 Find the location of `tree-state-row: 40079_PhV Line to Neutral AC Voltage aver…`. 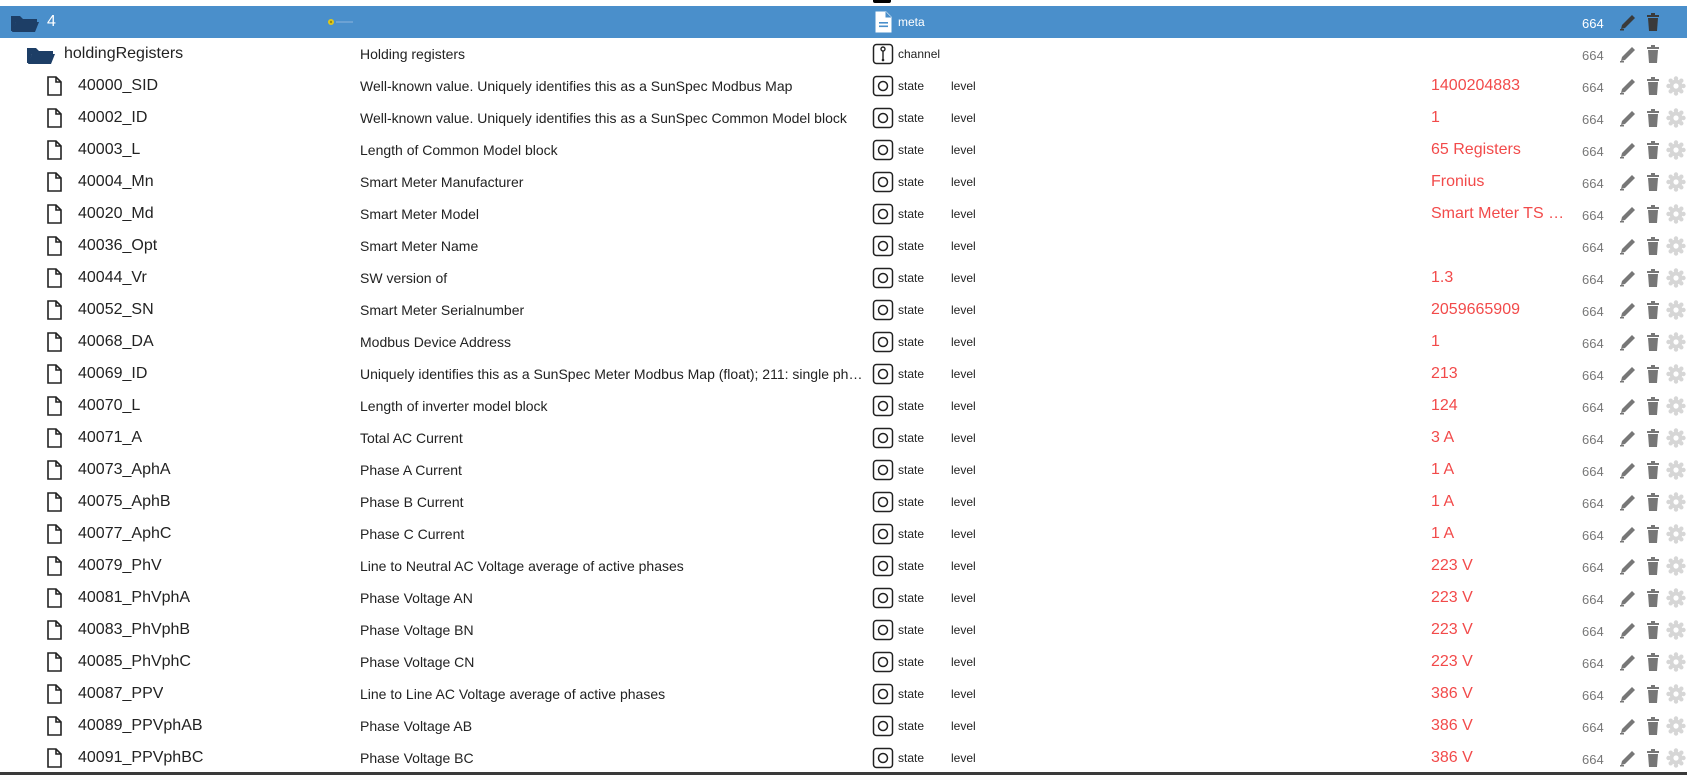

tree-state-row: 40079_PhV Line to Neutral AC Voltage aver… is located at coordinates (843, 566).